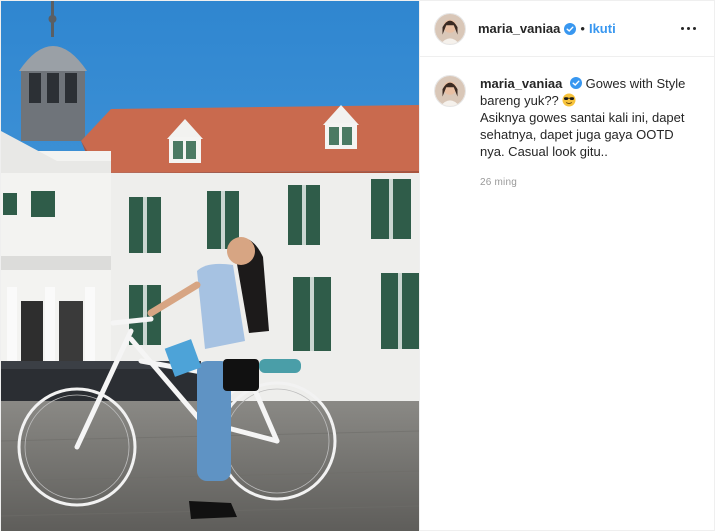 The image size is (715, 531). I want to click on follow-button: Ikuti, so click(602, 28).